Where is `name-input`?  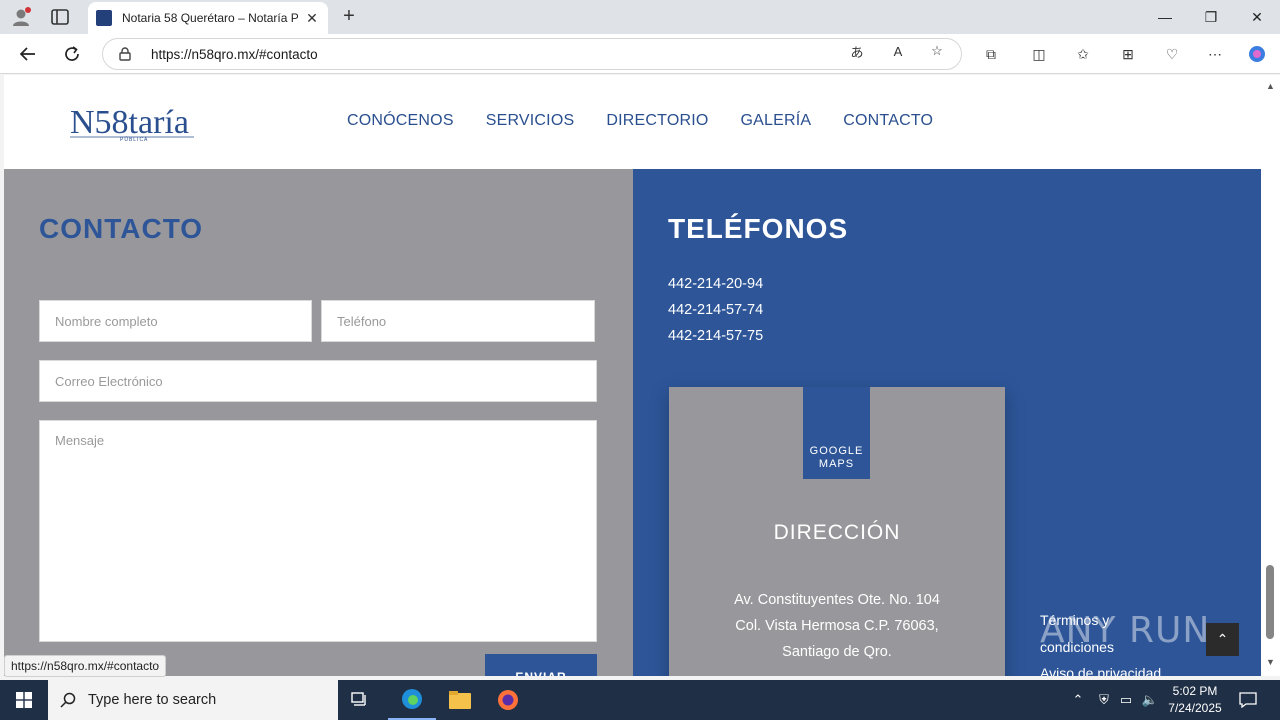
name-input is located at coordinates (175, 321).